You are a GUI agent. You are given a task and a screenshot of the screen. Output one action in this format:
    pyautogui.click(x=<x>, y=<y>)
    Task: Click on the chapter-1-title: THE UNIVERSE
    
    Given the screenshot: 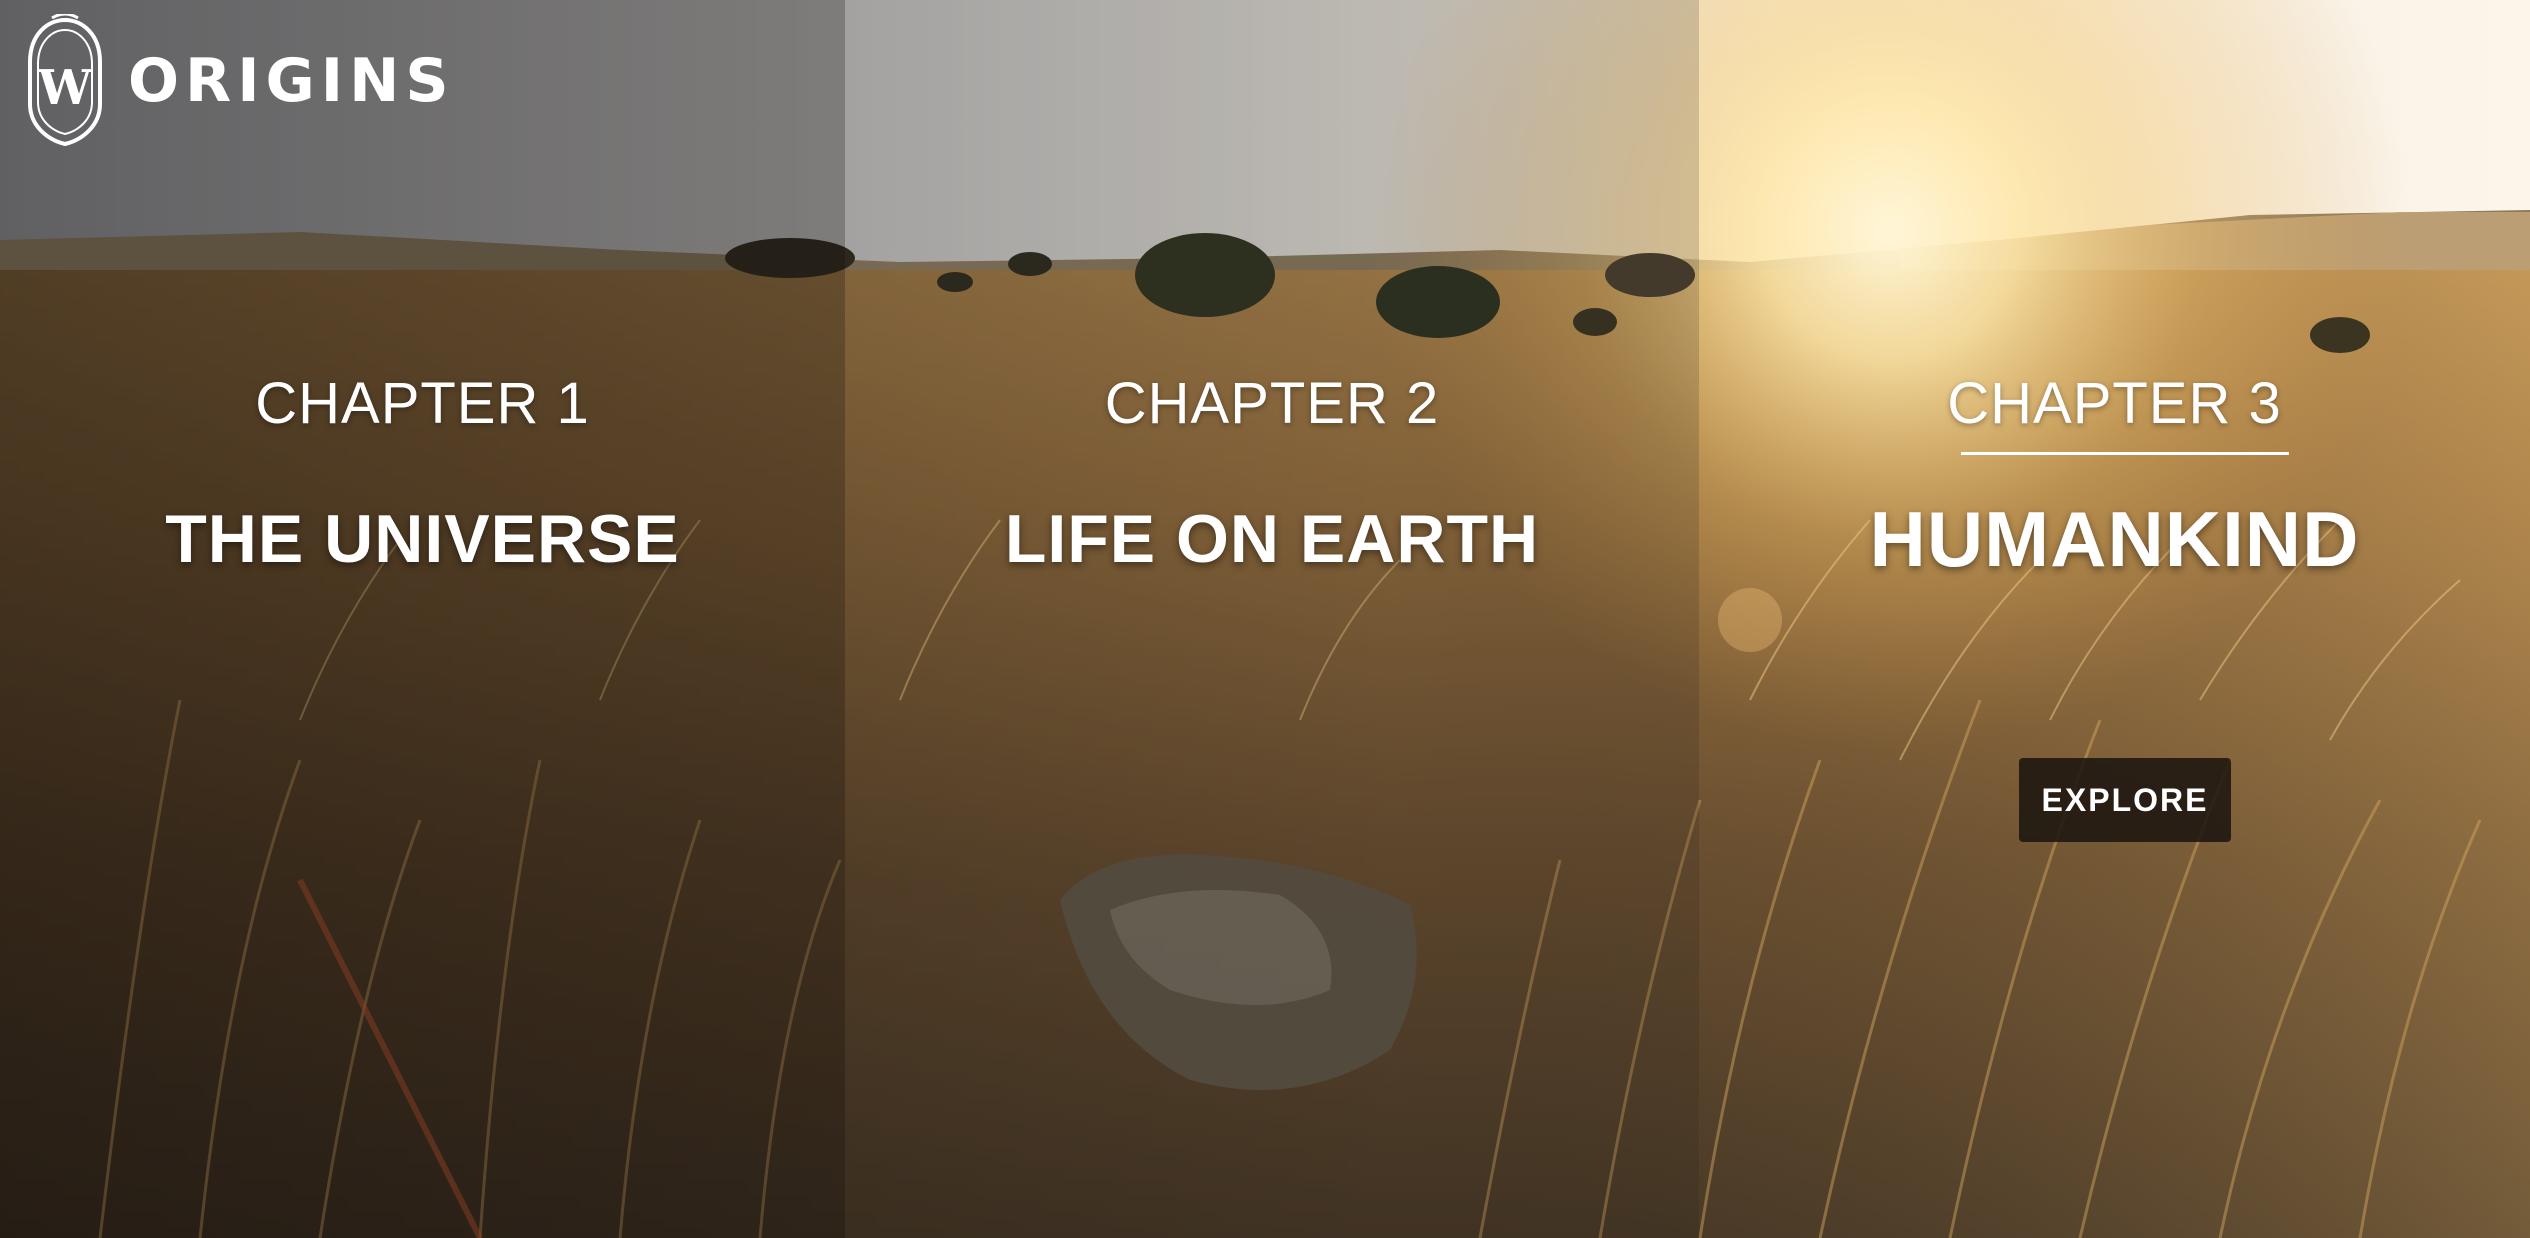 What is the action you would take?
    pyautogui.click(x=422, y=539)
    